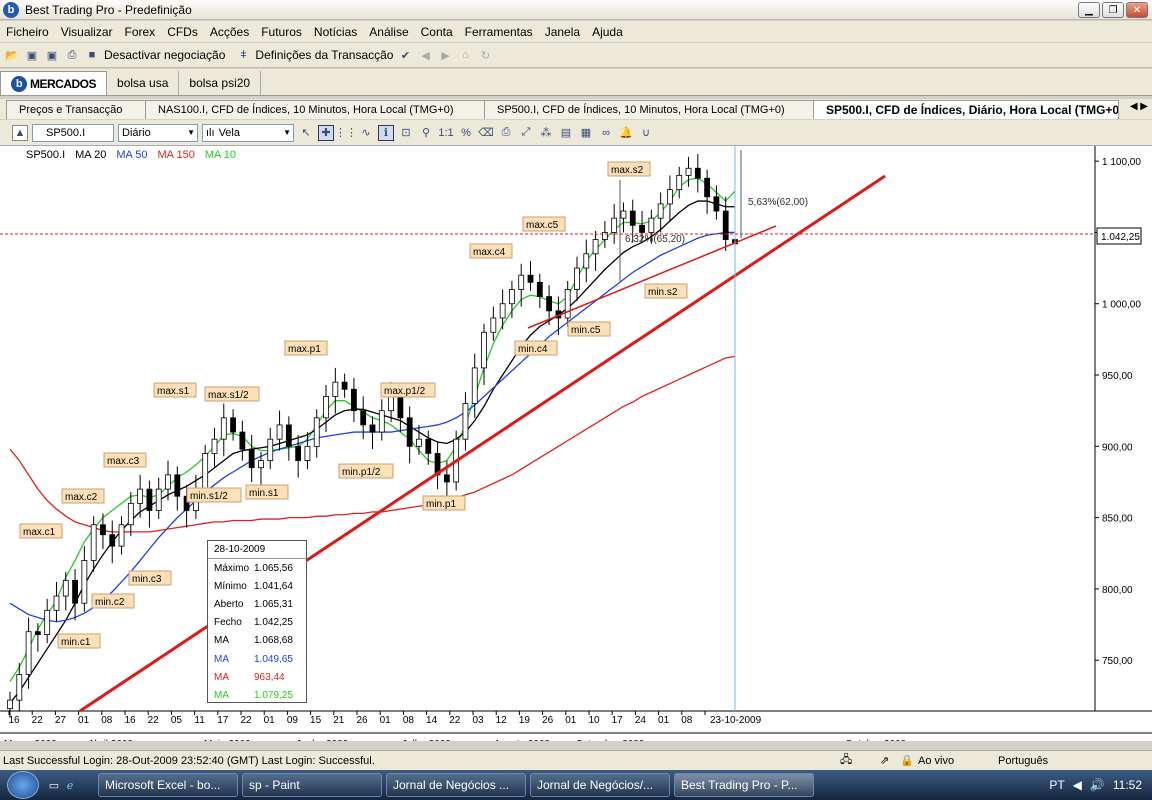 The height and width of the screenshot is (800, 1152). I want to click on alert-bell-icon: 🔔, so click(626, 133).